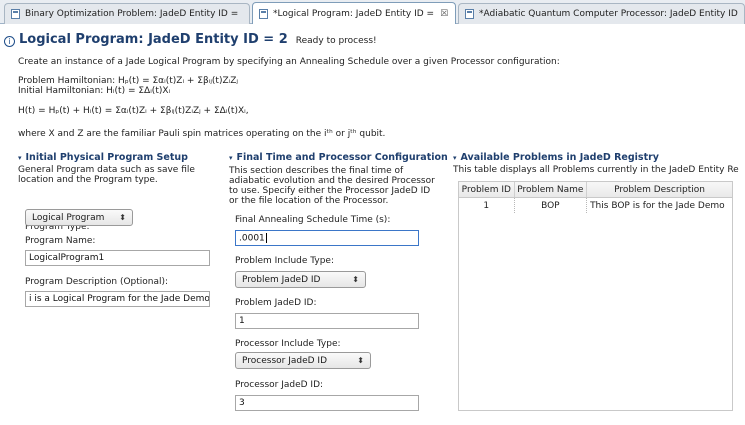 The height and width of the screenshot is (425, 745). I want to click on problem-include-type-select: Problem JadeD ID ⬍, so click(300, 279).